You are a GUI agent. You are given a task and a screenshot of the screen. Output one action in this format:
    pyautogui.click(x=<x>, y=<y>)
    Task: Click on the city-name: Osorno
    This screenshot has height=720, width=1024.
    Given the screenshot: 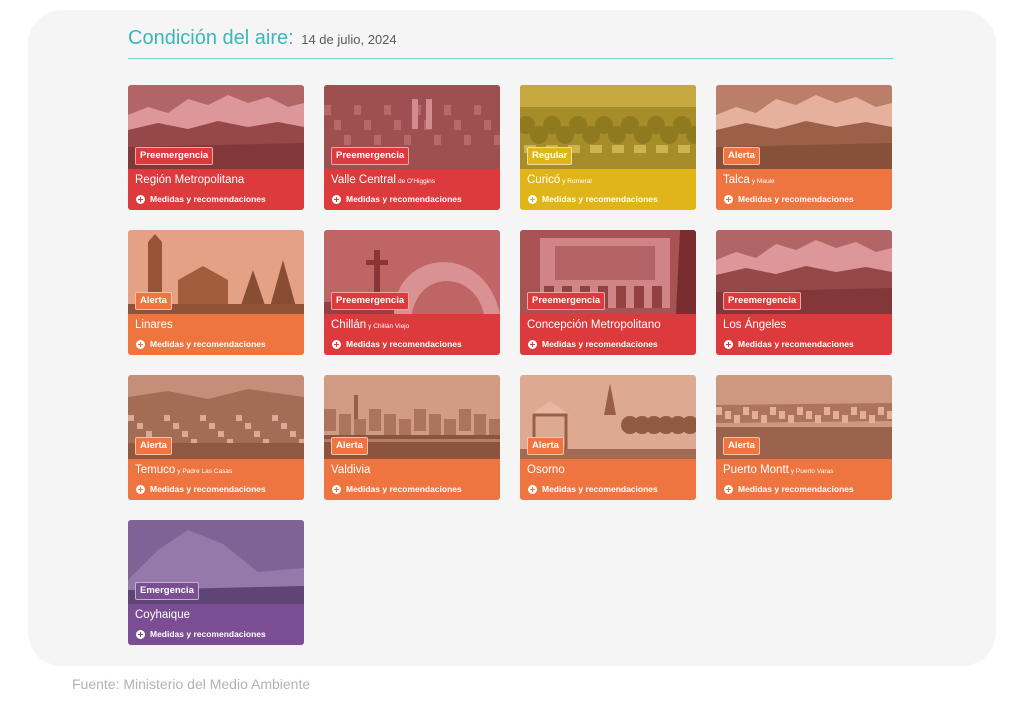 What is the action you would take?
    pyautogui.click(x=546, y=470)
    